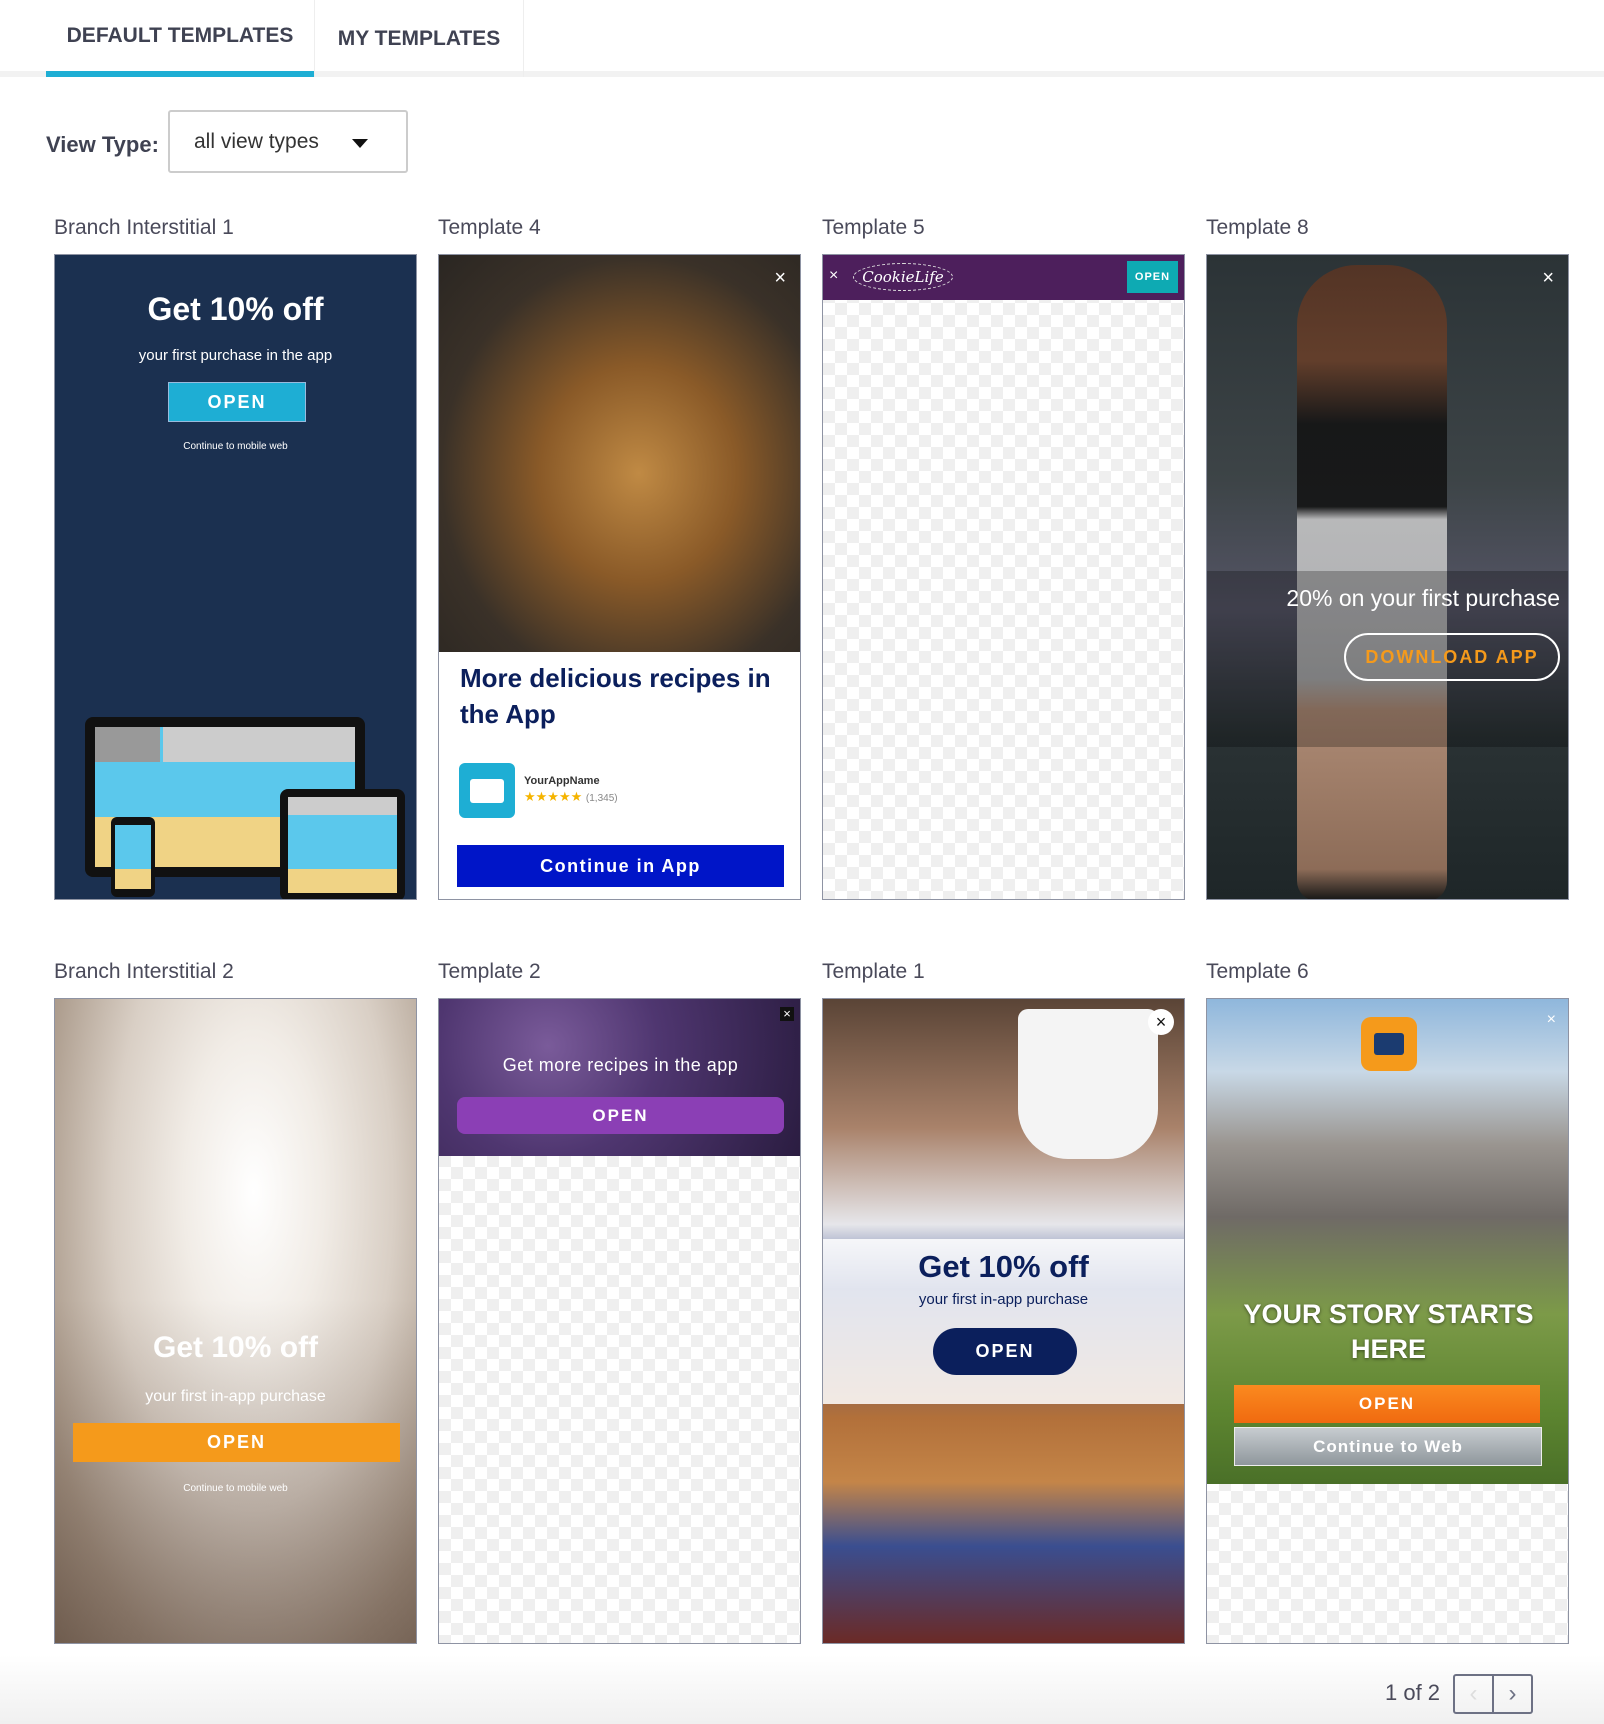 The width and height of the screenshot is (1604, 1724). Describe the element at coordinates (1088, 1084) in the screenshot. I see `coffee-cup-photo` at that location.